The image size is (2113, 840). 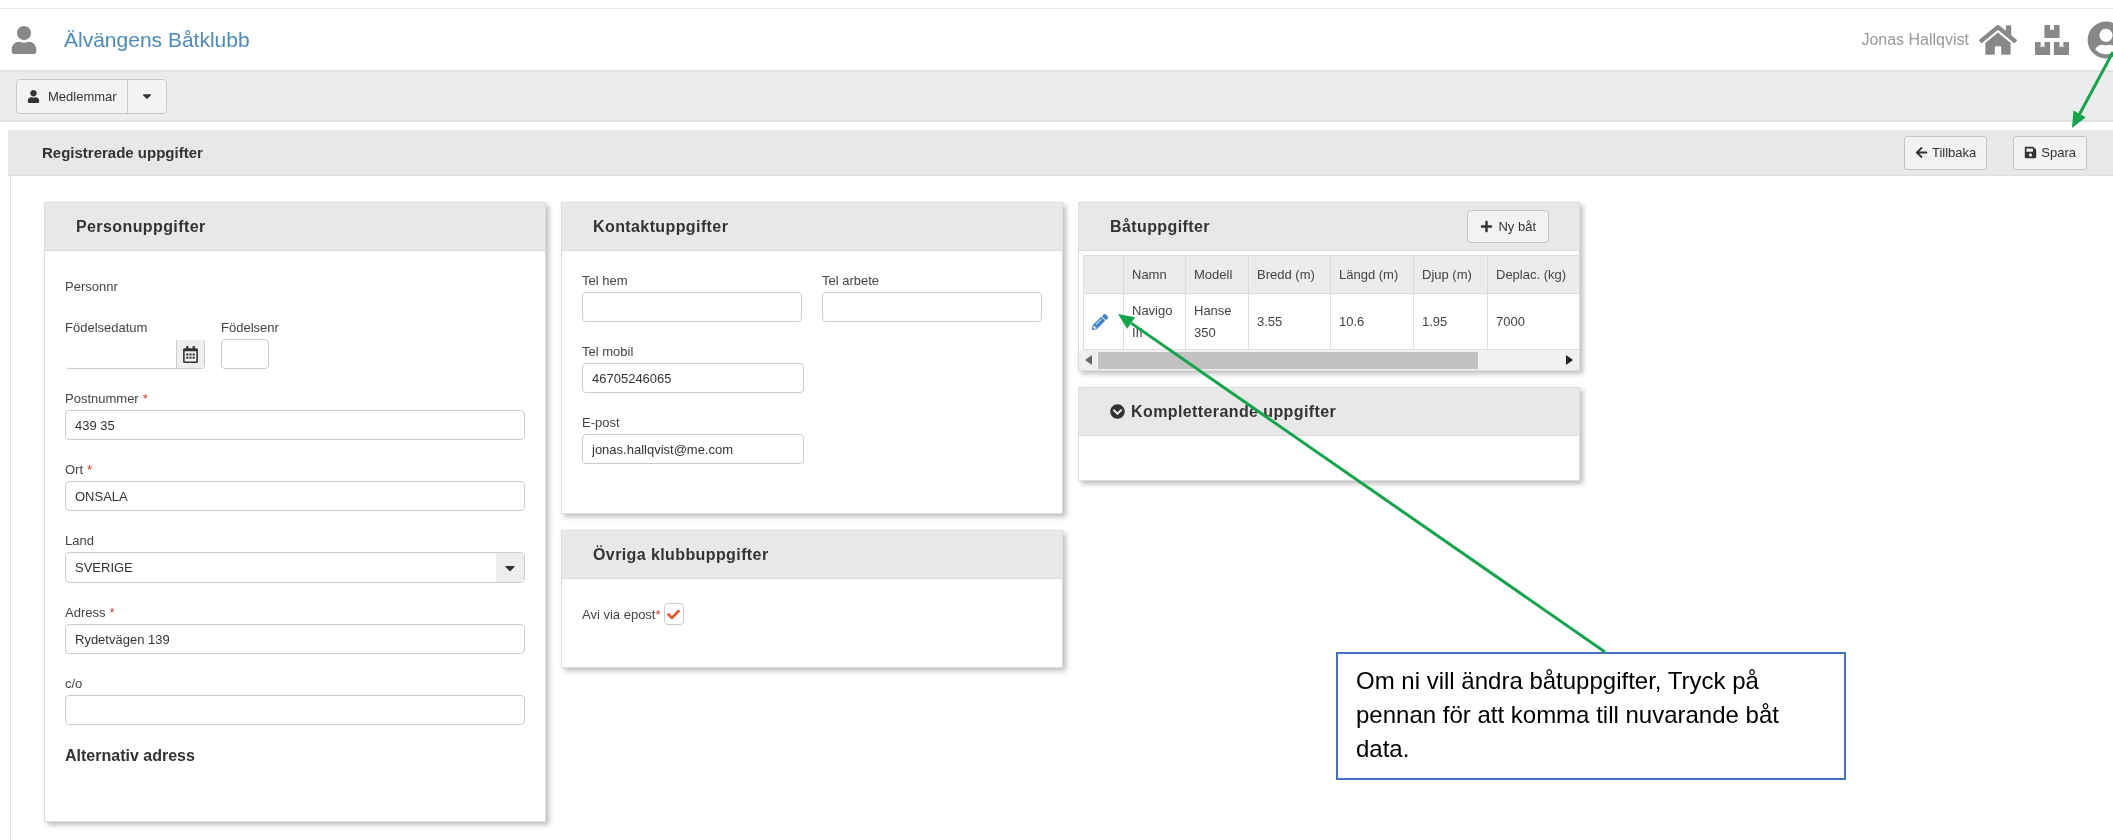 I want to click on column-header: Deplac. (kg), so click(x=1533, y=274).